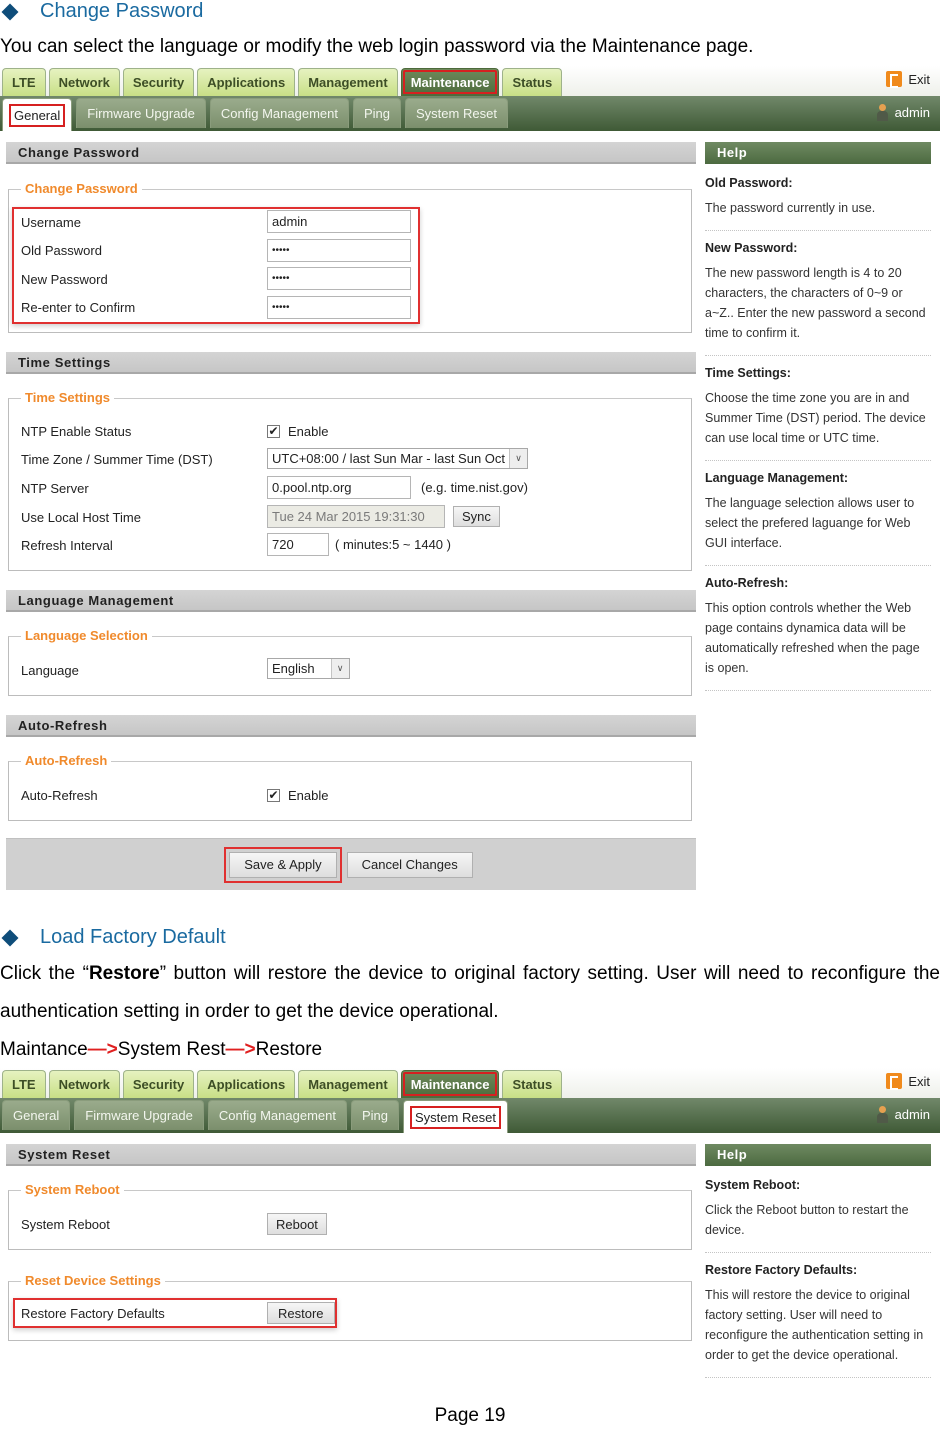 The height and width of the screenshot is (1431, 940). What do you see at coordinates (753, 1185) in the screenshot?
I see `help-item-title: System Reboot:` at bounding box center [753, 1185].